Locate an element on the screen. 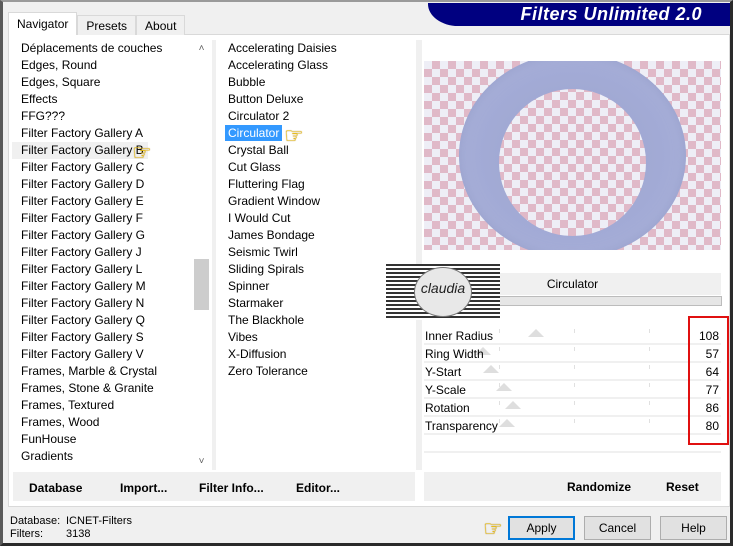 The width and height of the screenshot is (733, 546). parameter-row: Y-Start 64 is located at coordinates (572, 372).